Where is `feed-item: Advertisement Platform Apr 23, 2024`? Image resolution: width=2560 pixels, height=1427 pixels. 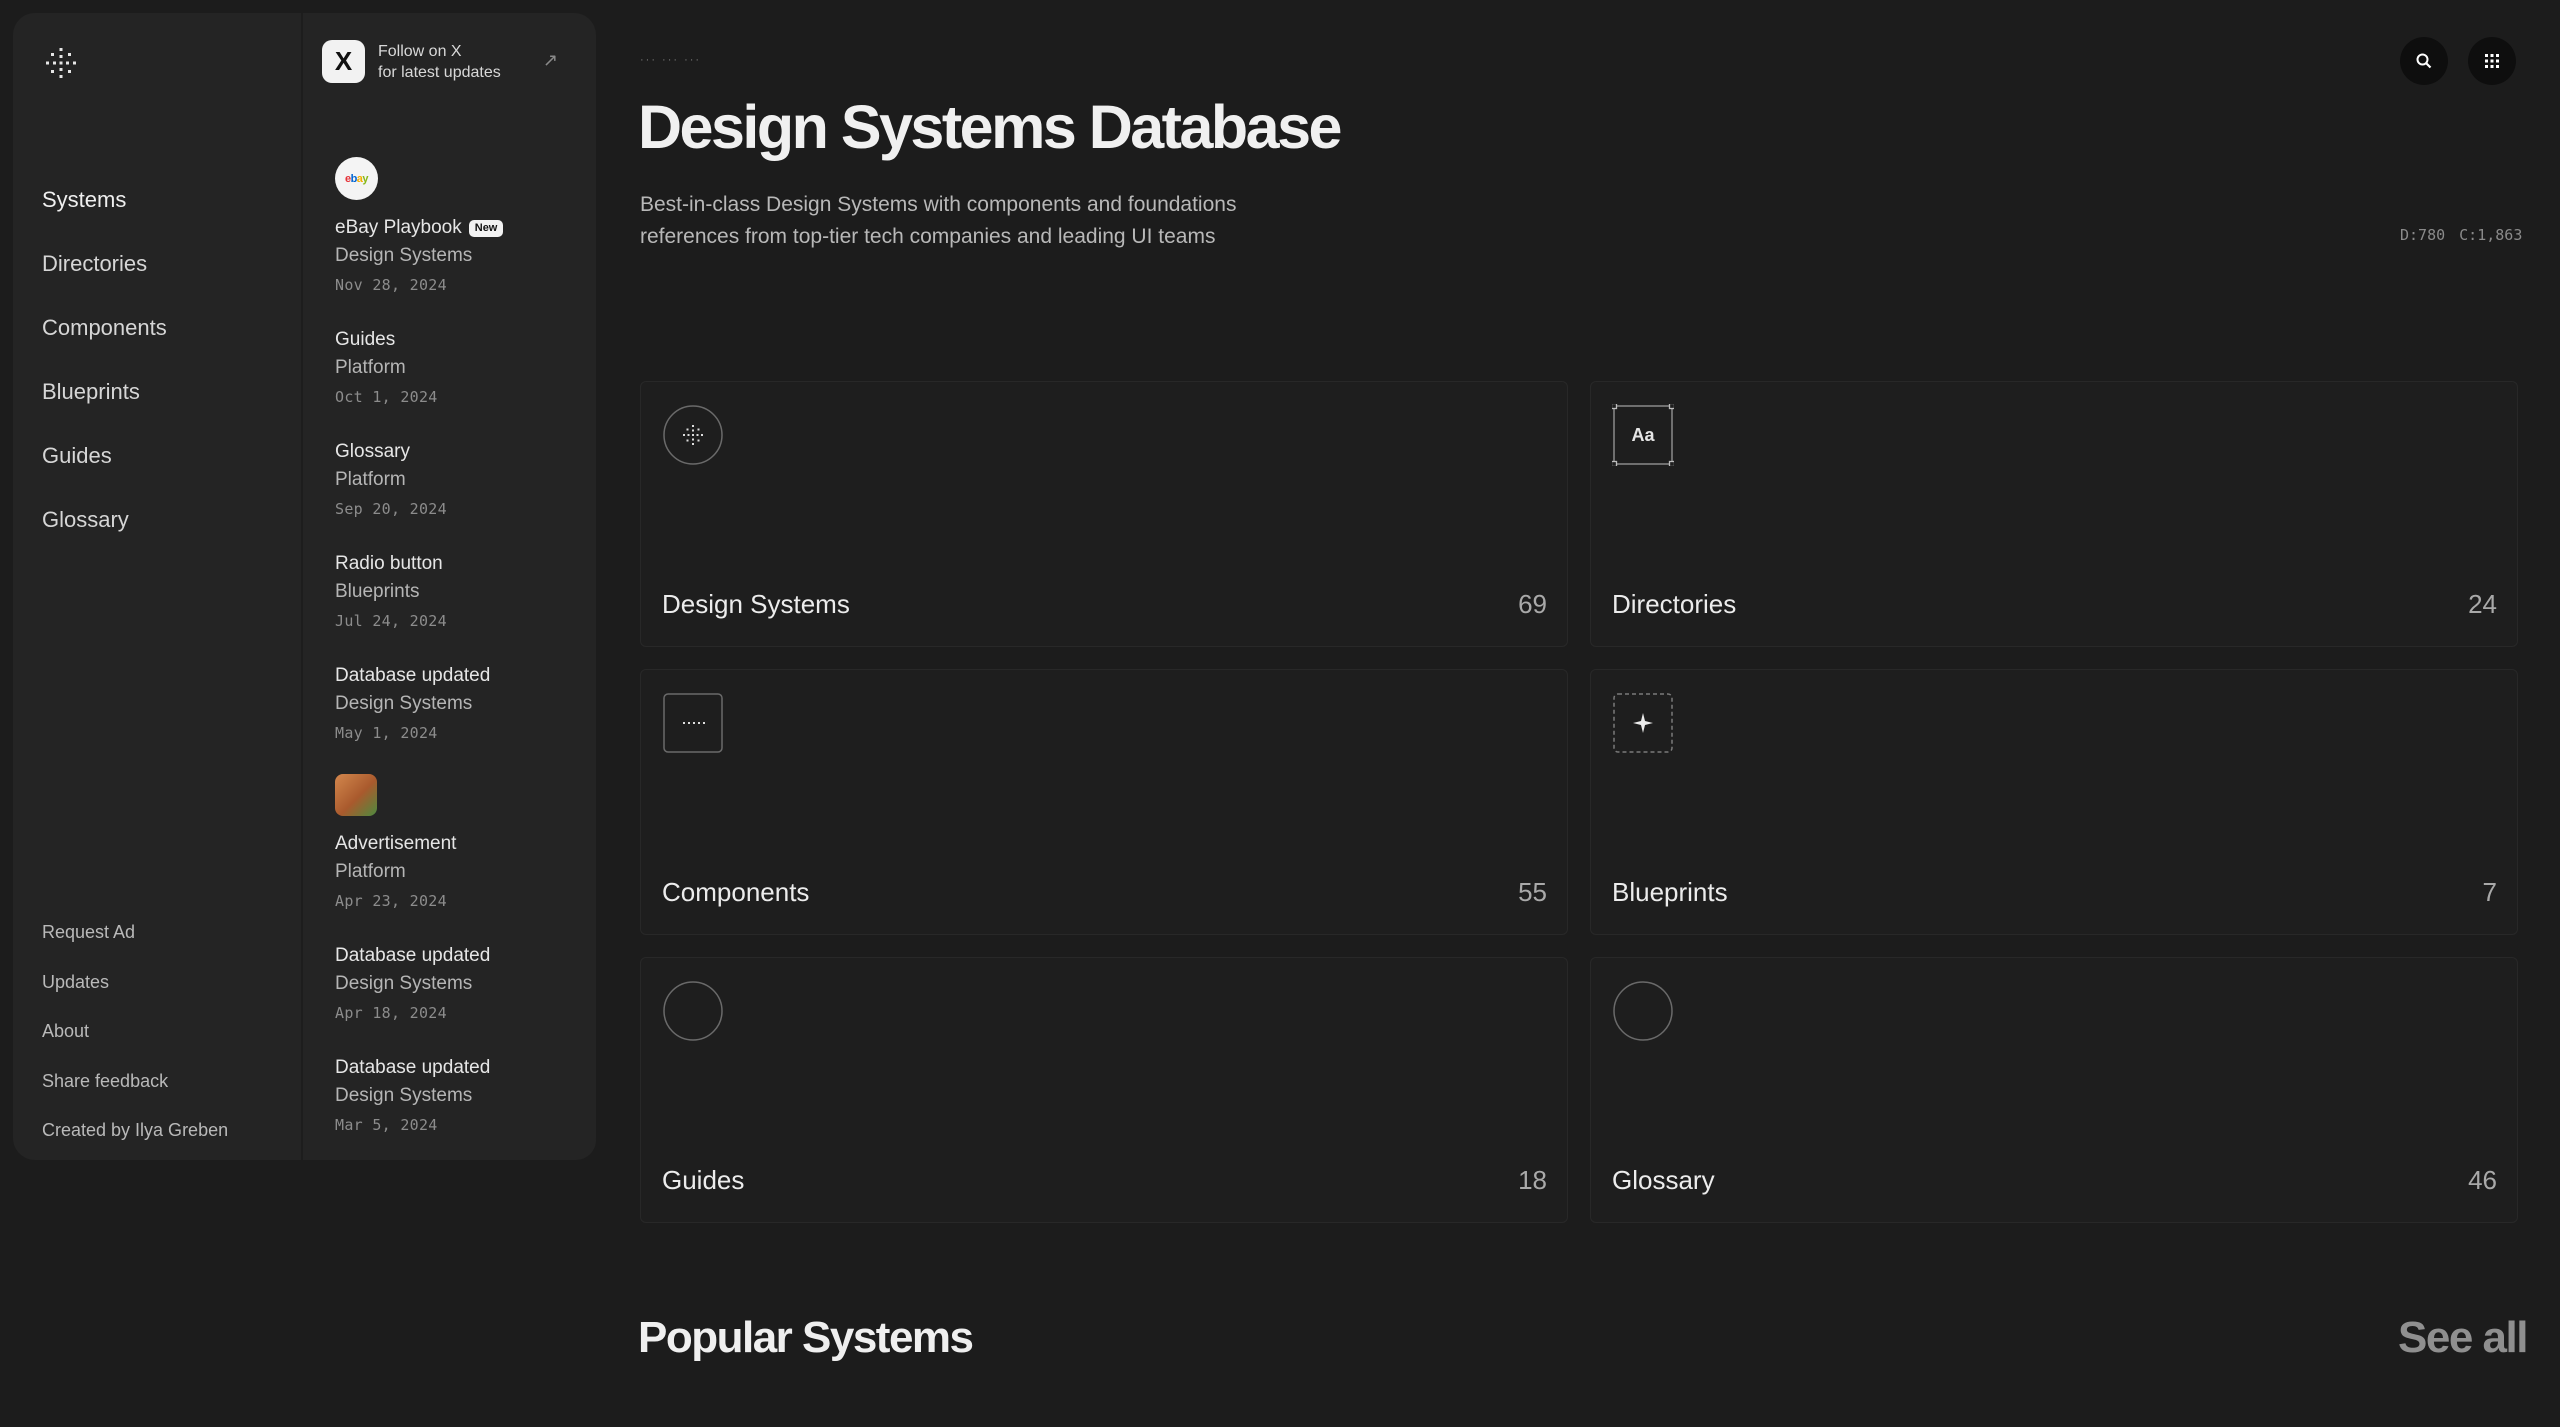 feed-item: Advertisement Platform Apr 23, 2024 is located at coordinates (455, 845).